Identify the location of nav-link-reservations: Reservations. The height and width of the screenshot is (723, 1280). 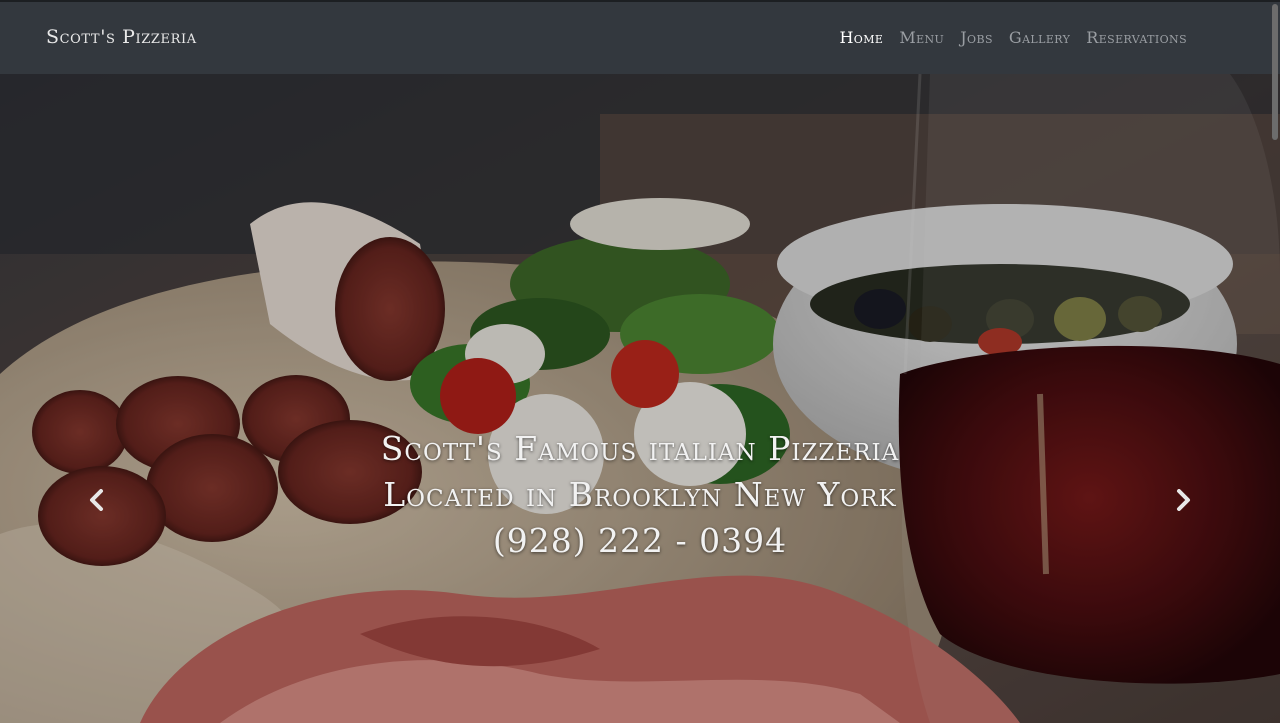
(1136, 37).